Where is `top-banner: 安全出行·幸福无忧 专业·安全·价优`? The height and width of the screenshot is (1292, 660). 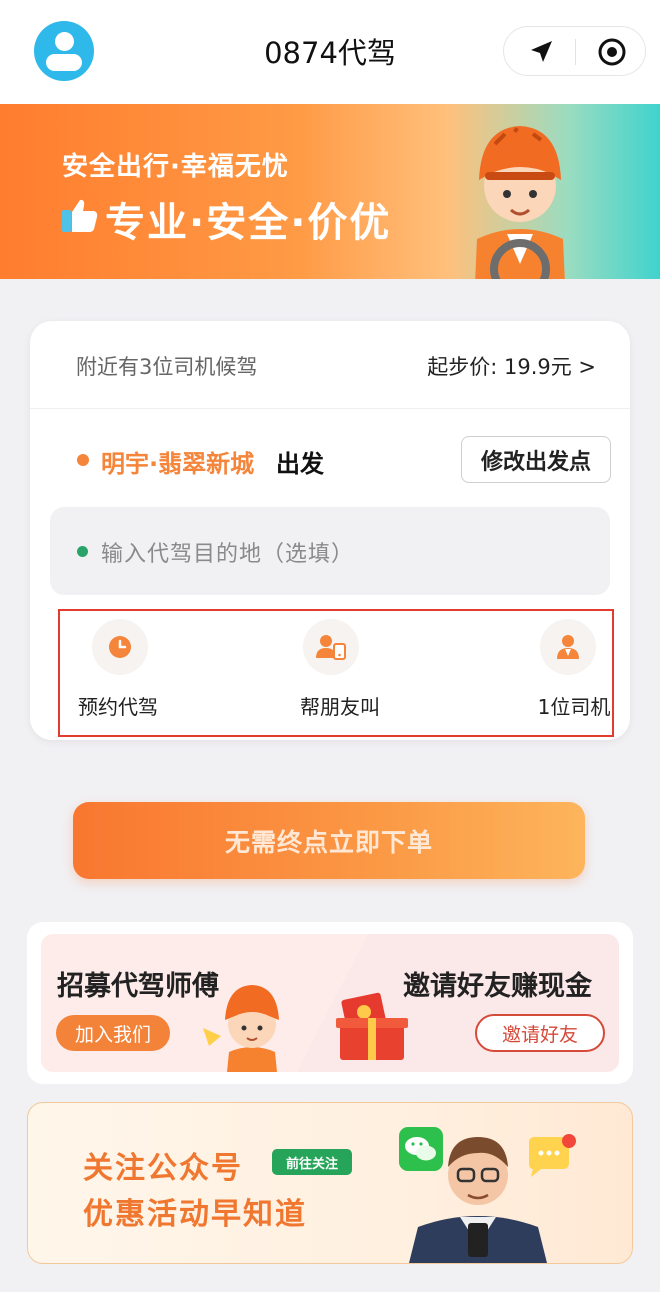
top-banner: 安全出行·幸福无忧 专业·安全·价优 is located at coordinates (330, 191).